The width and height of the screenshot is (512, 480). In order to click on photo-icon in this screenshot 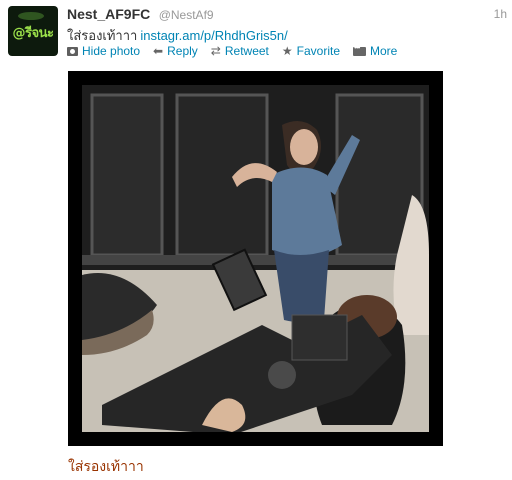, I will do `click(72, 51)`.